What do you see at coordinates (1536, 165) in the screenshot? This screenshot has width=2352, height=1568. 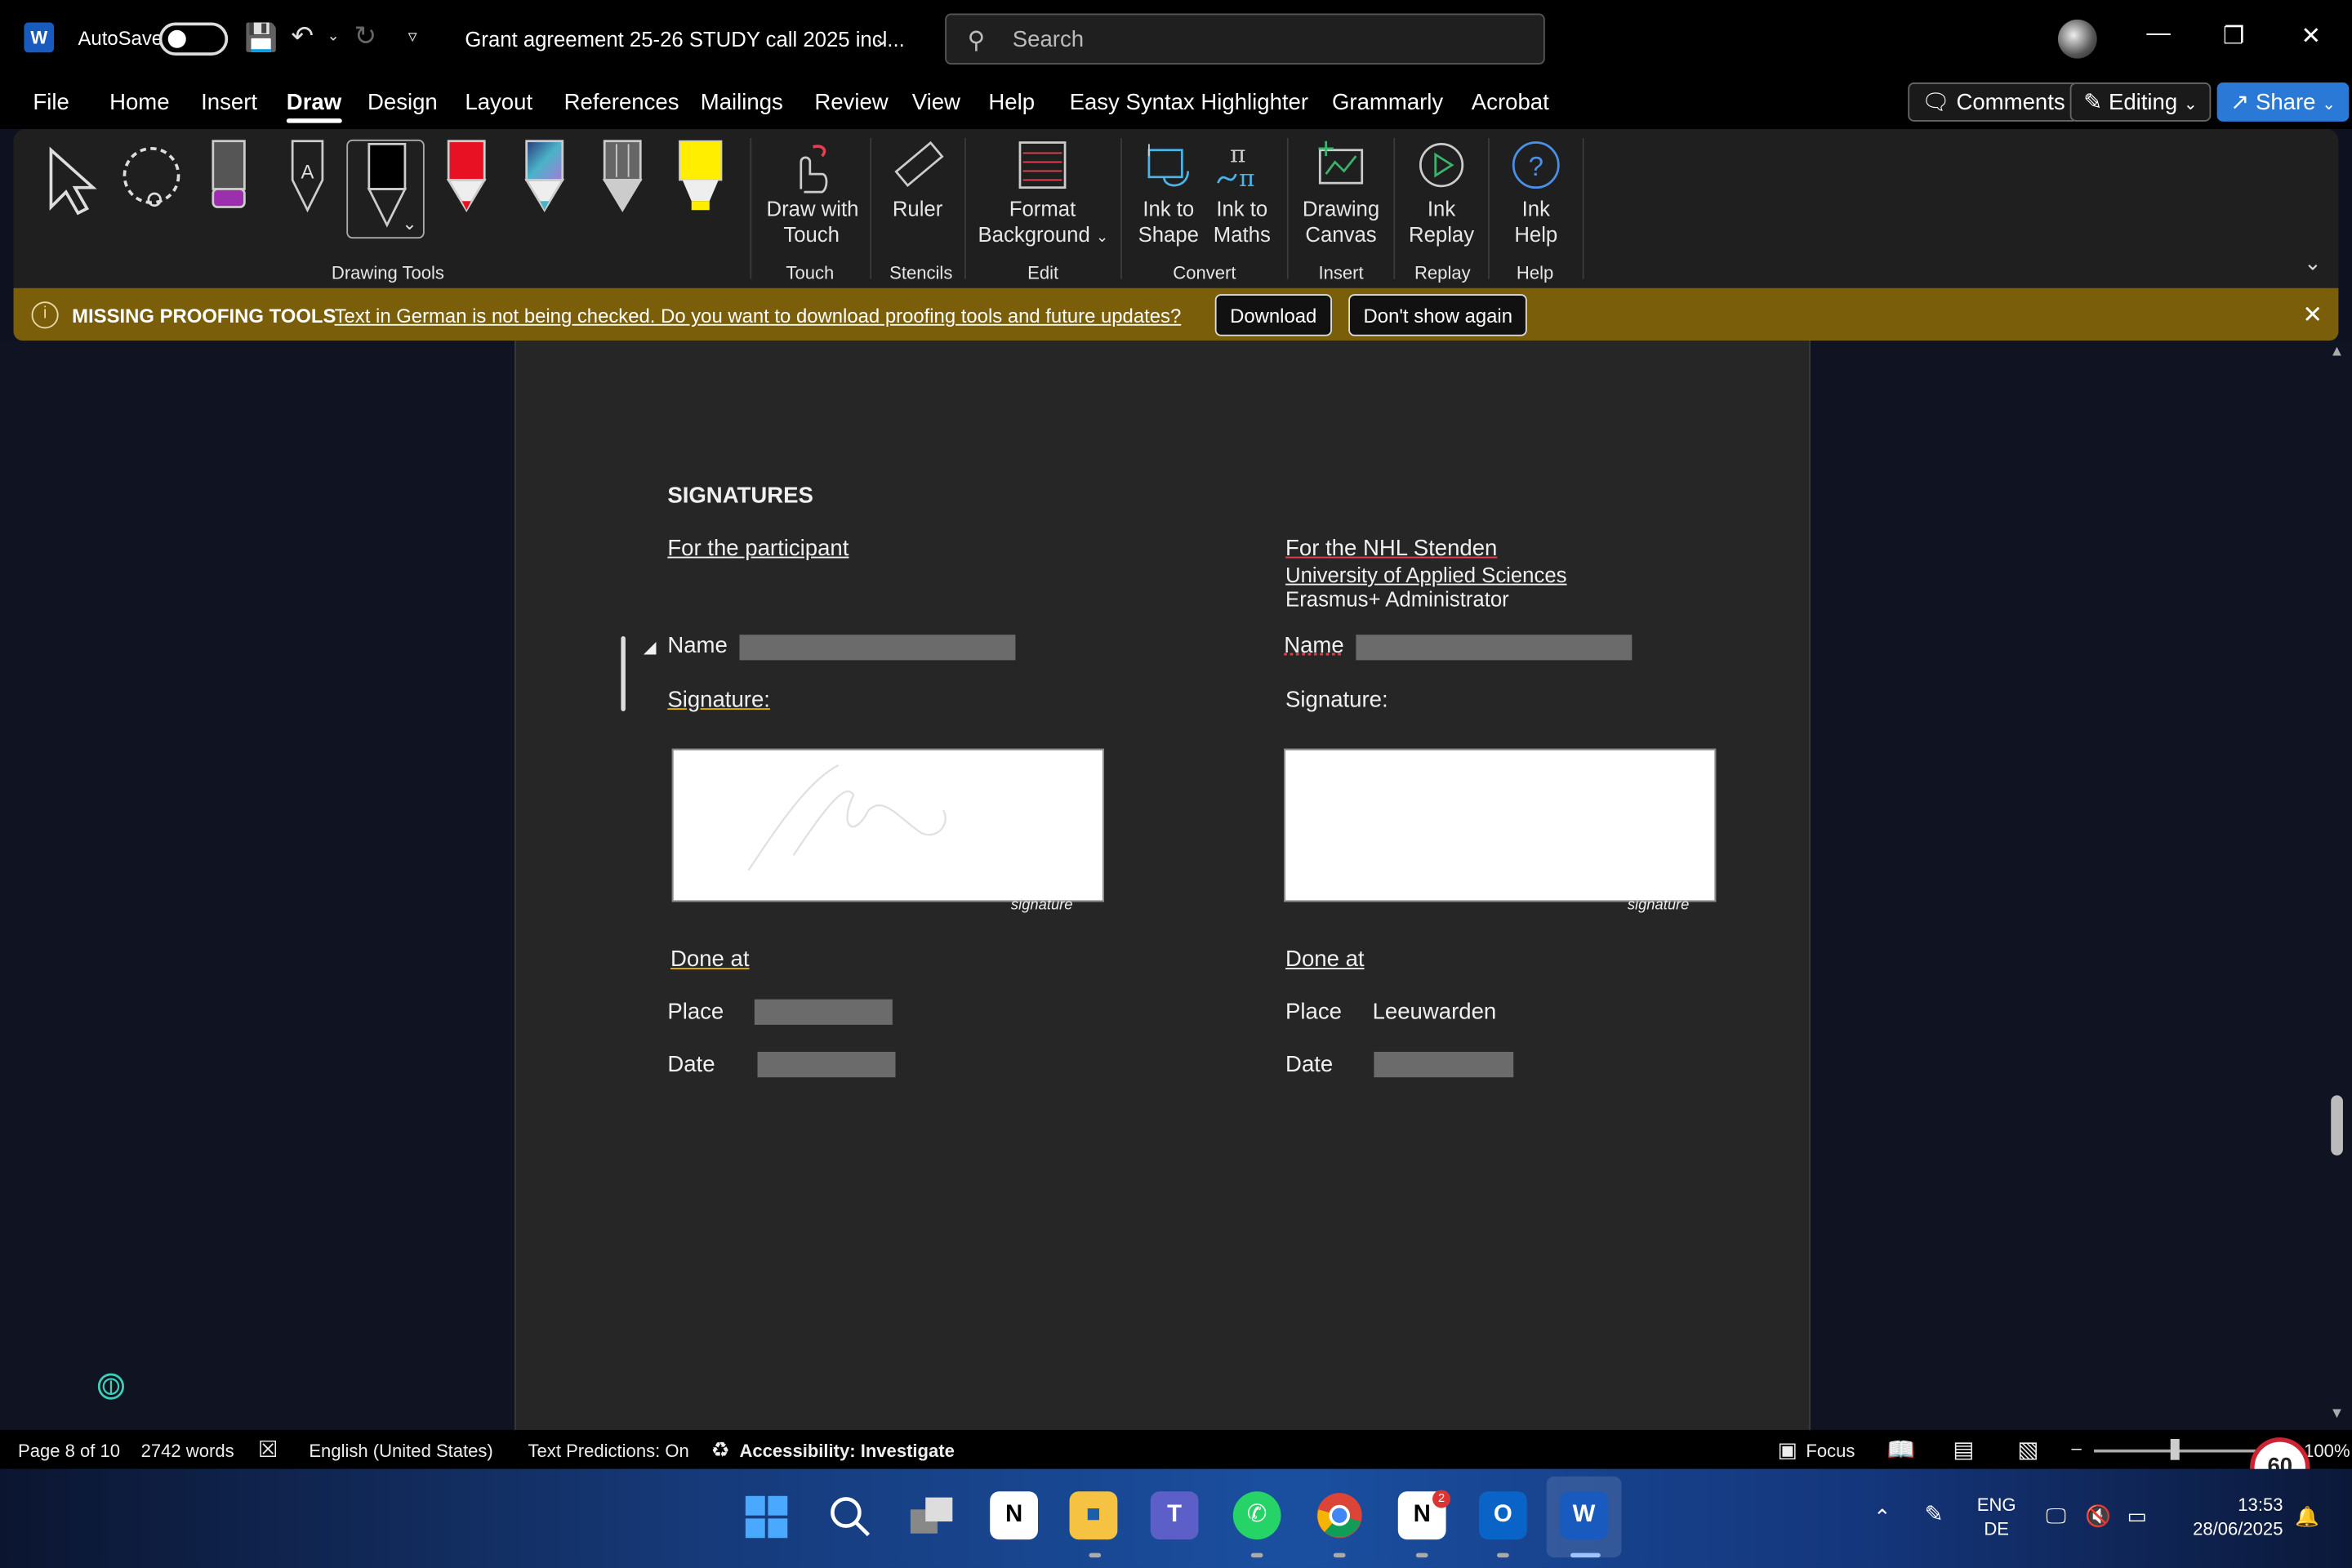 I see `help-icon: ?` at bounding box center [1536, 165].